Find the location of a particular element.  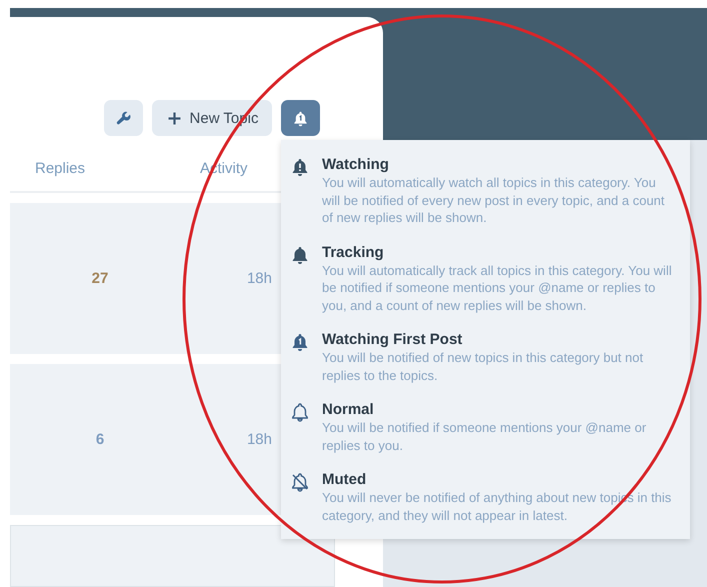

bell-outline-icon is located at coordinates (300, 412).